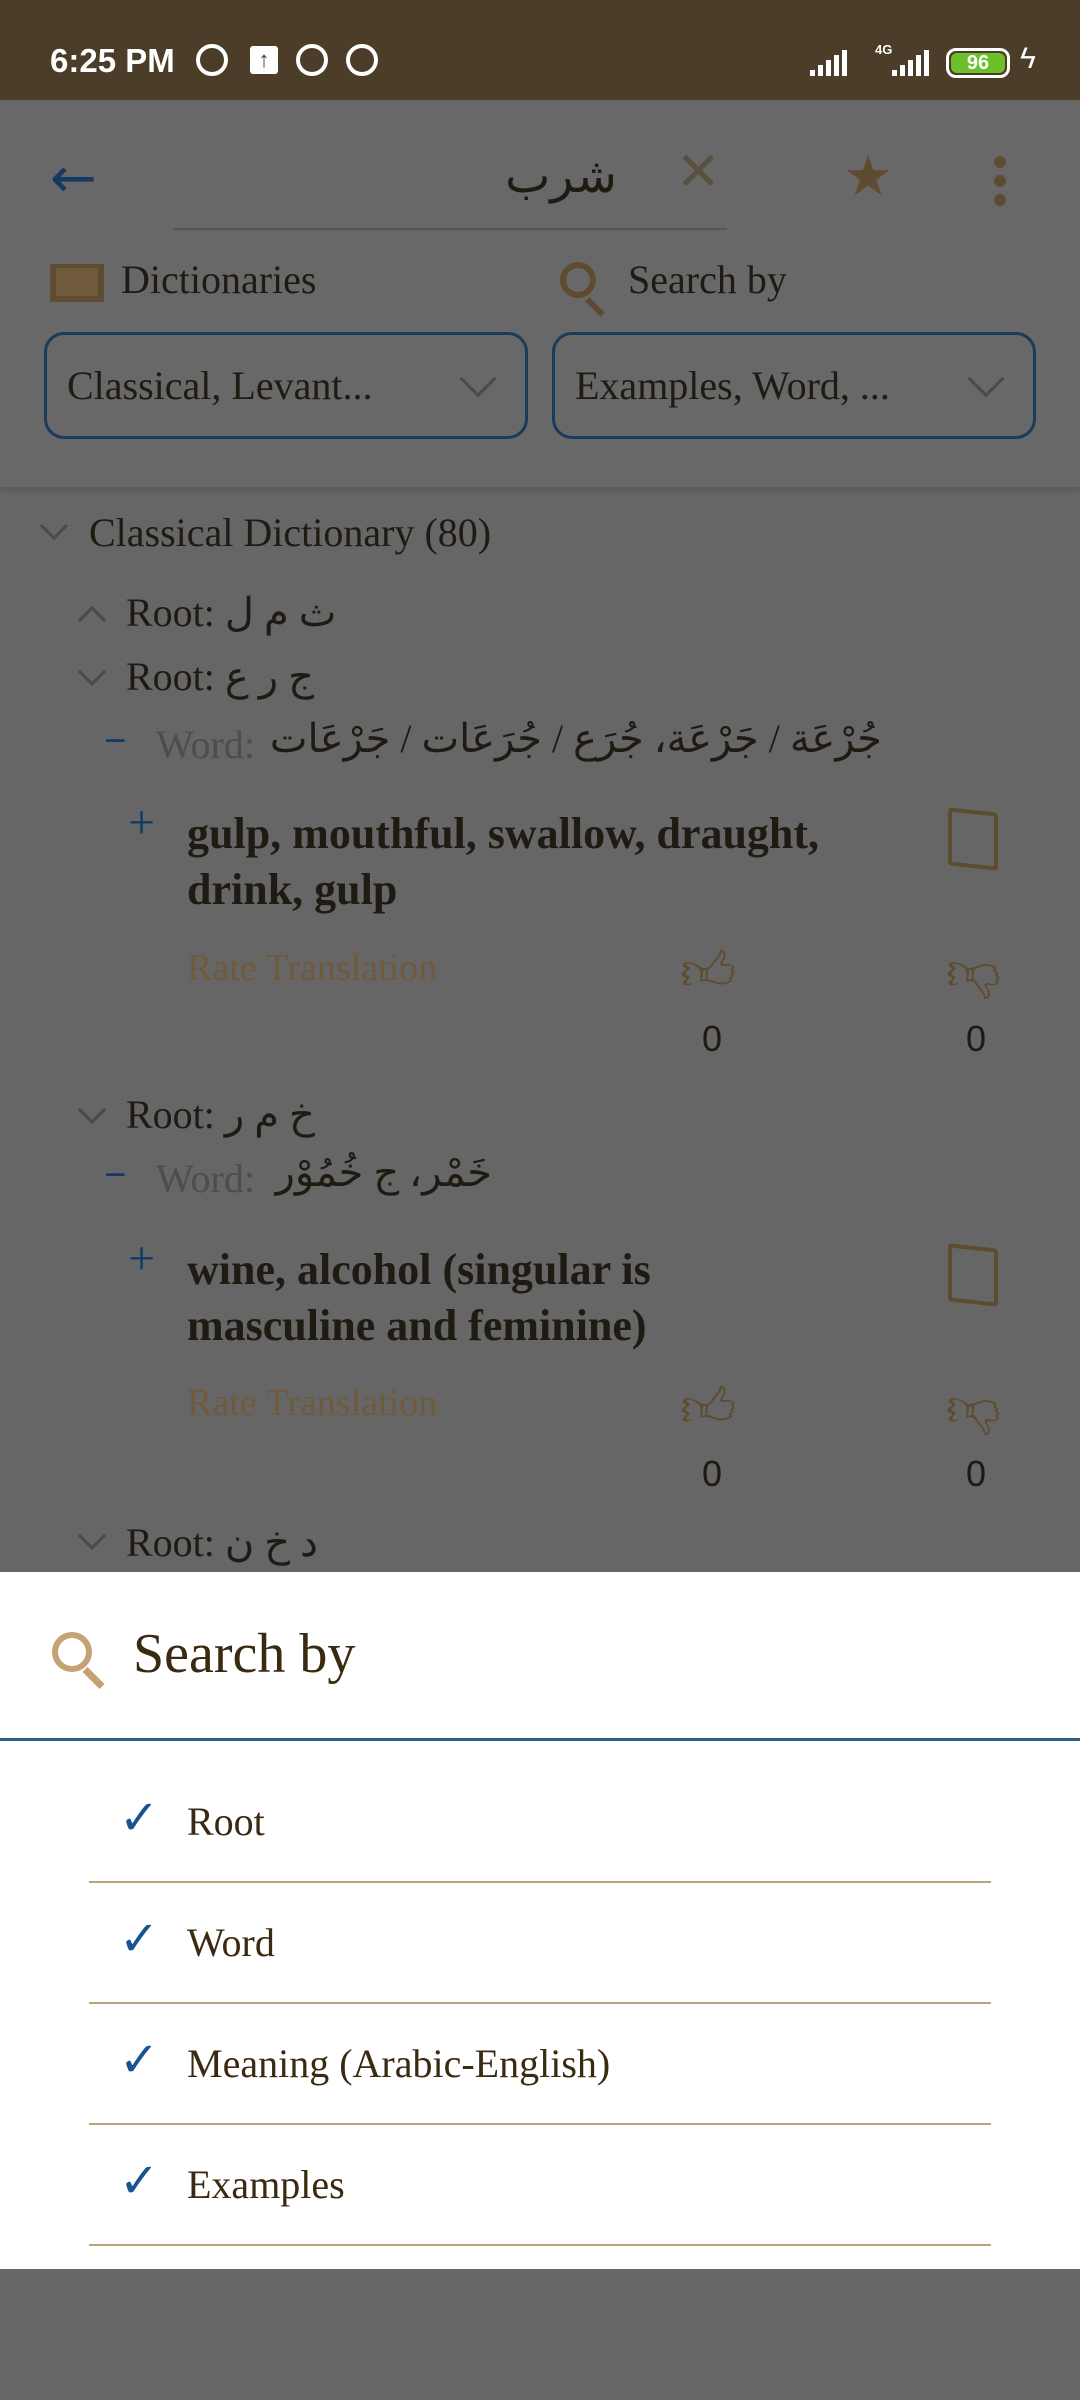  I want to click on option-label: Examples, so click(266, 2184).